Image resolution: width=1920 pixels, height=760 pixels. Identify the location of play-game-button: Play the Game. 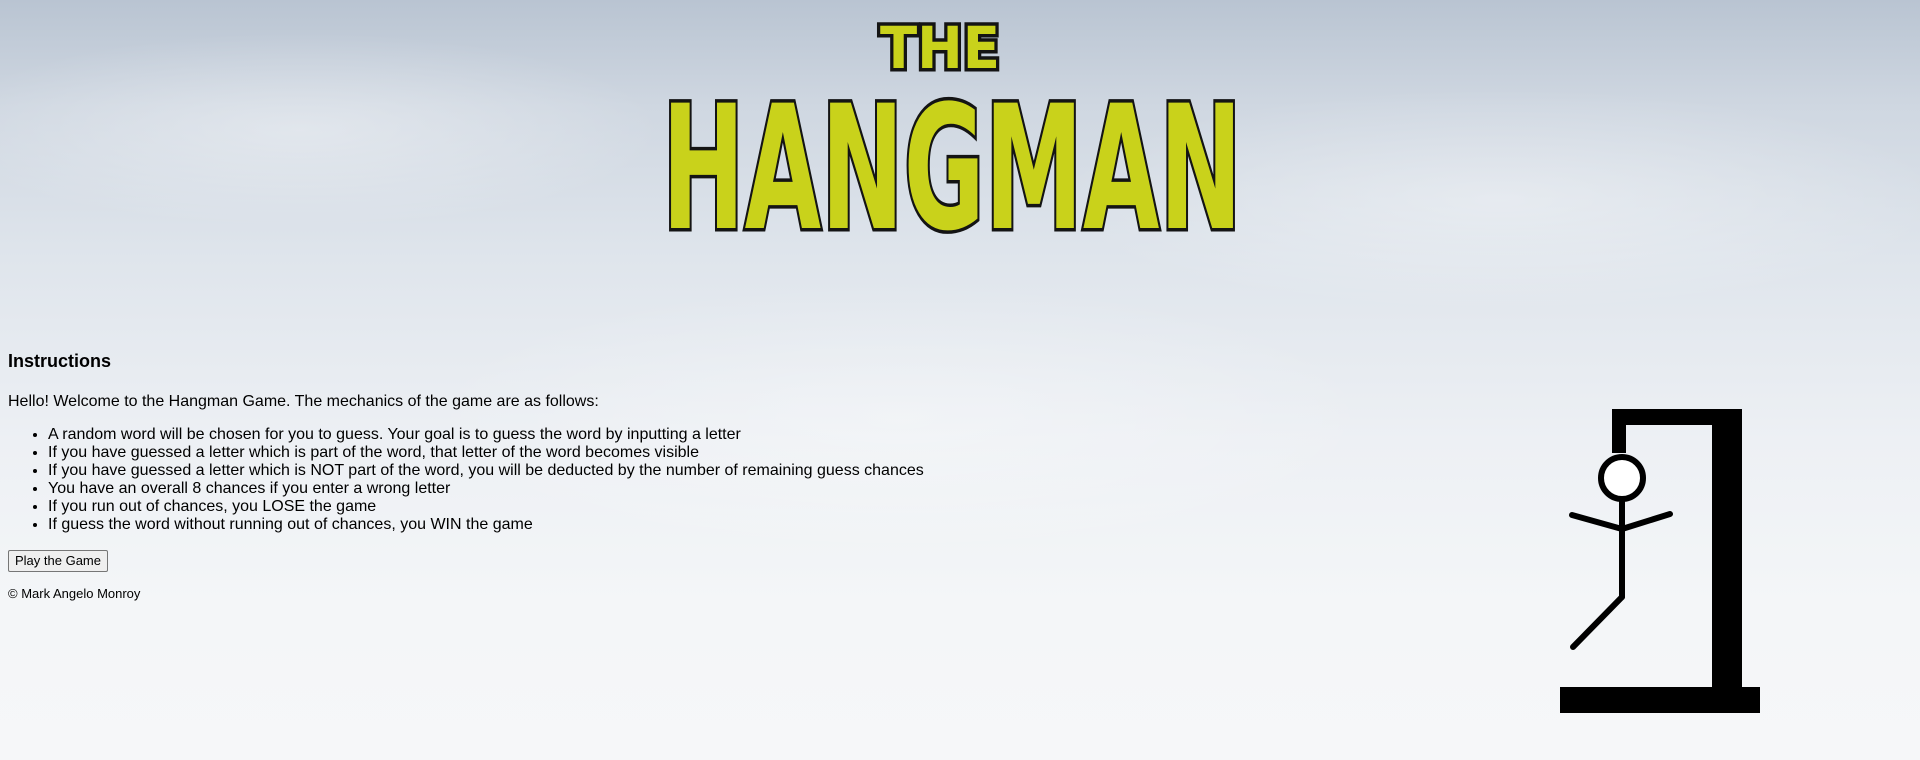
(58, 561).